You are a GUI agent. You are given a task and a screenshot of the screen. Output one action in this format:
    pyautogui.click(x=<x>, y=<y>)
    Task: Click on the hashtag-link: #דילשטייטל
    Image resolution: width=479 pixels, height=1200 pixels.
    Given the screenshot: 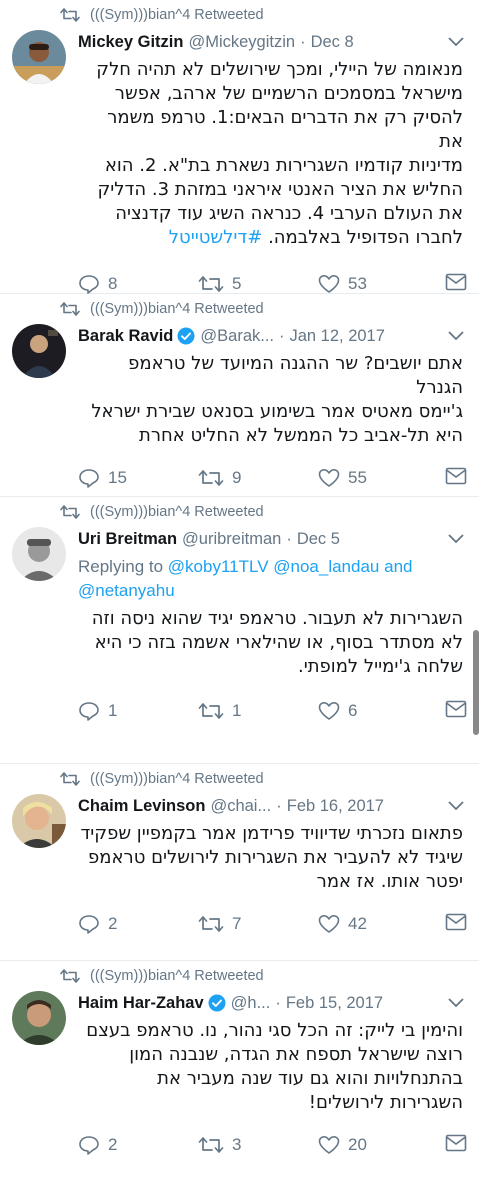 What is the action you would take?
    pyautogui.click(x=216, y=237)
    